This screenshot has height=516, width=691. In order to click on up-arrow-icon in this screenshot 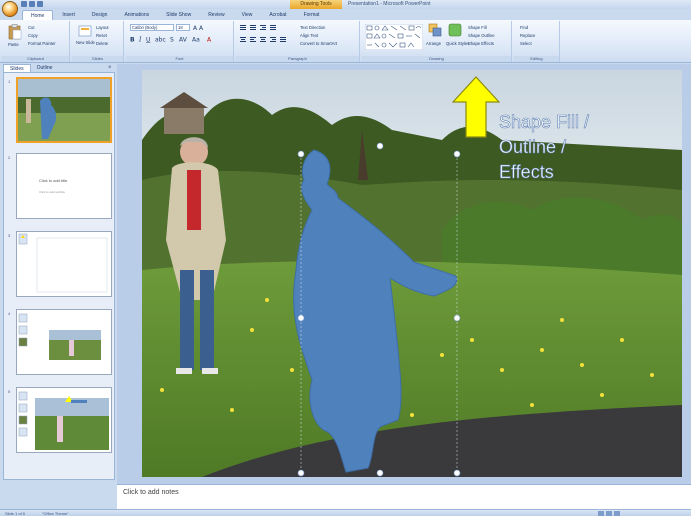, I will do `click(476, 107)`.